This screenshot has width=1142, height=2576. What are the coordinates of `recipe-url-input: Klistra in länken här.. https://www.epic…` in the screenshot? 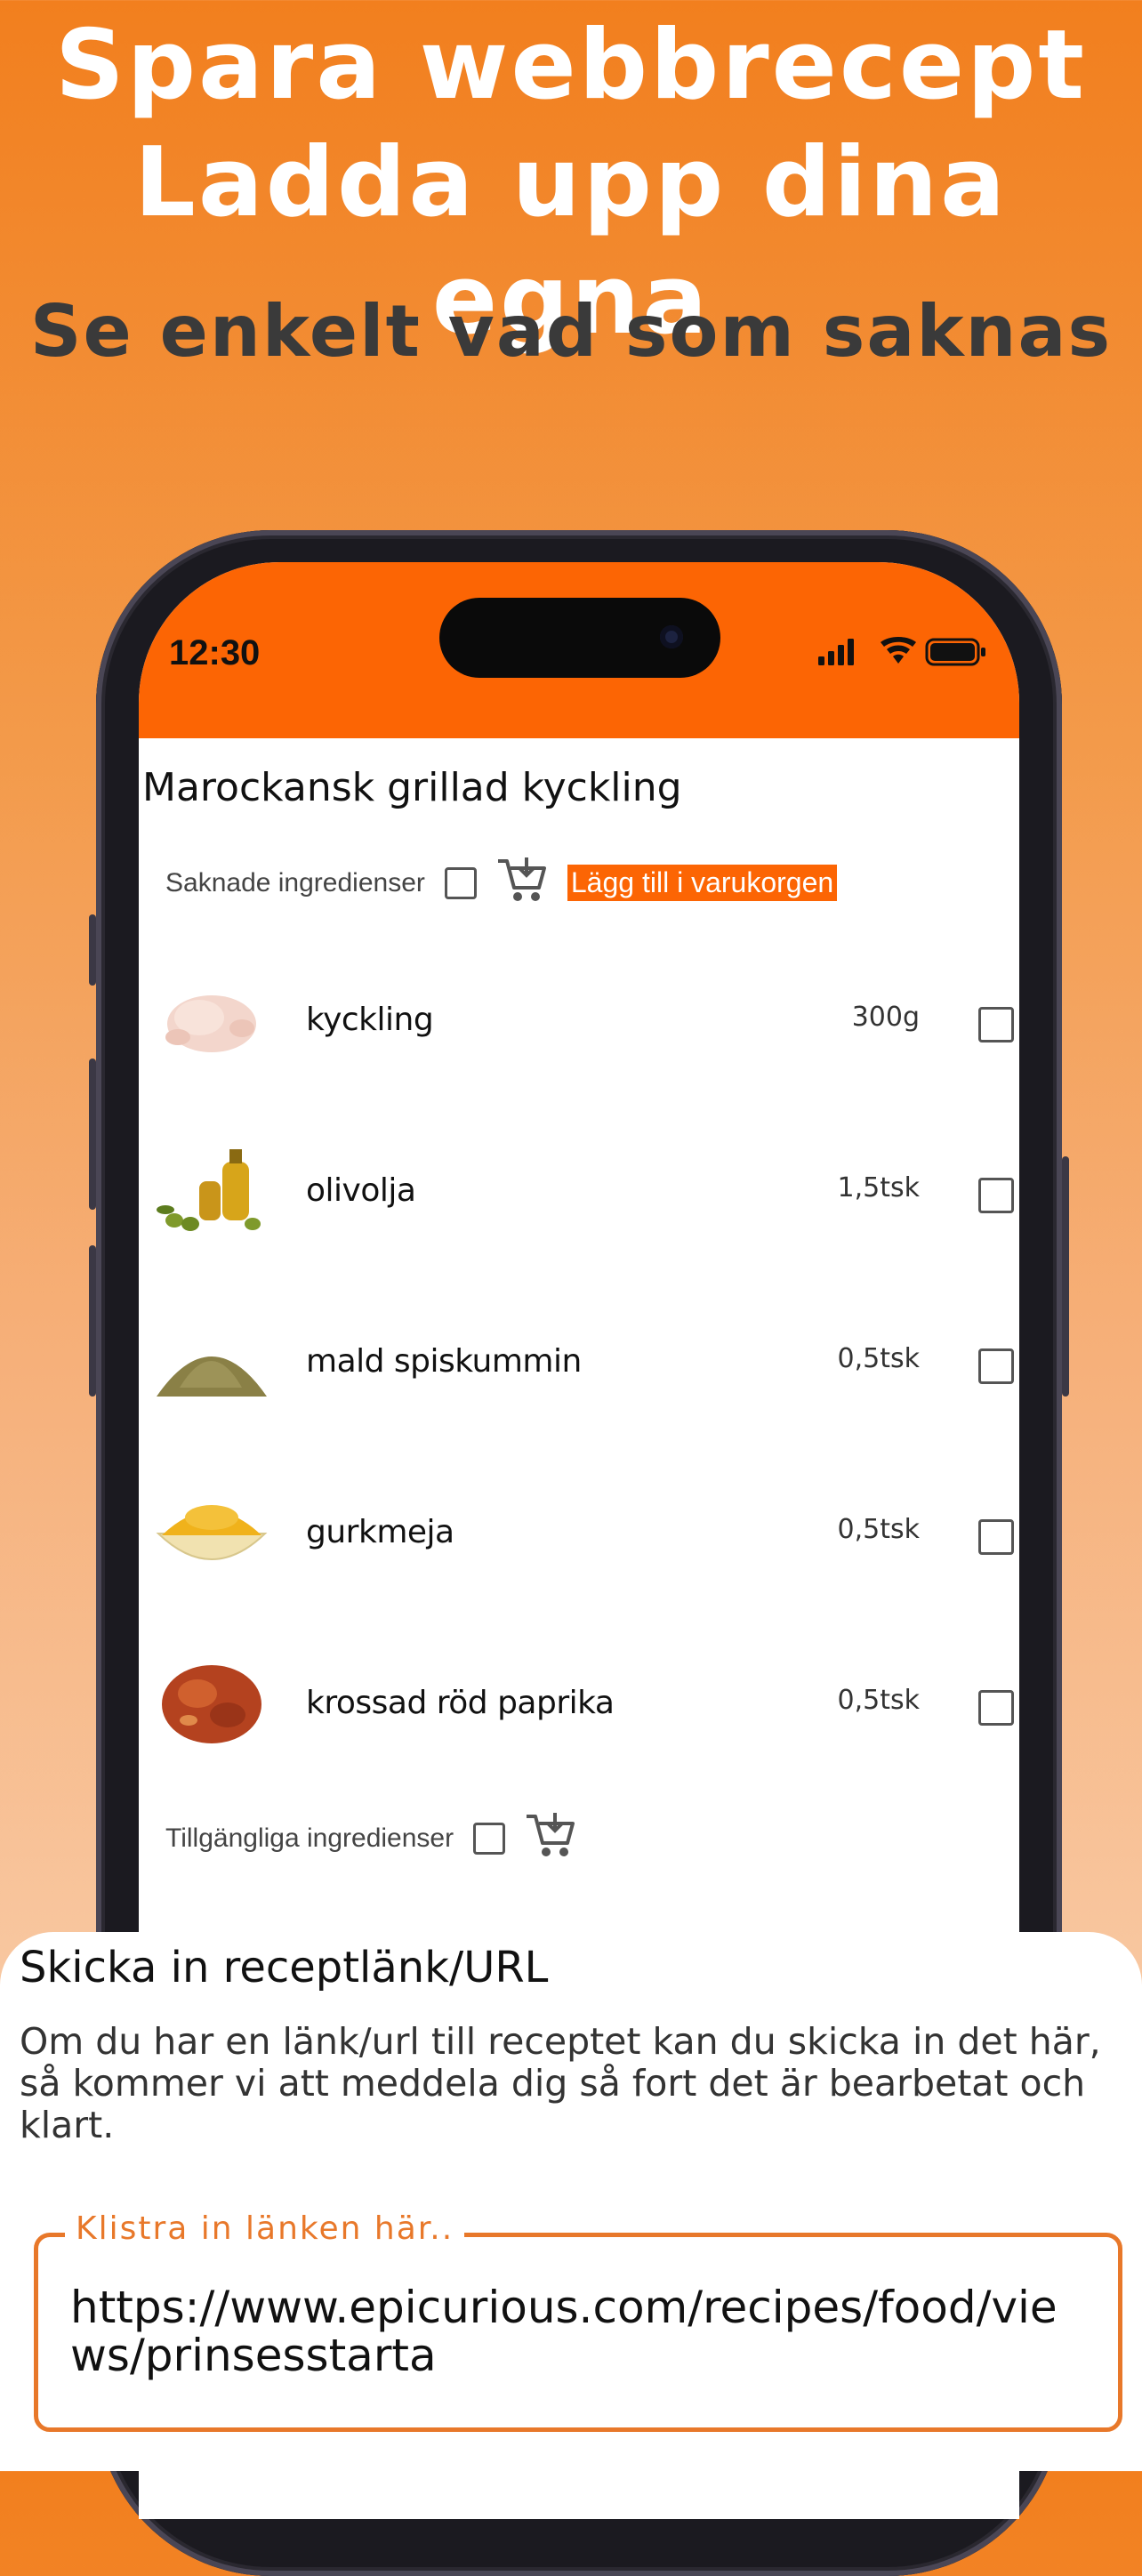 It's located at (578, 2321).